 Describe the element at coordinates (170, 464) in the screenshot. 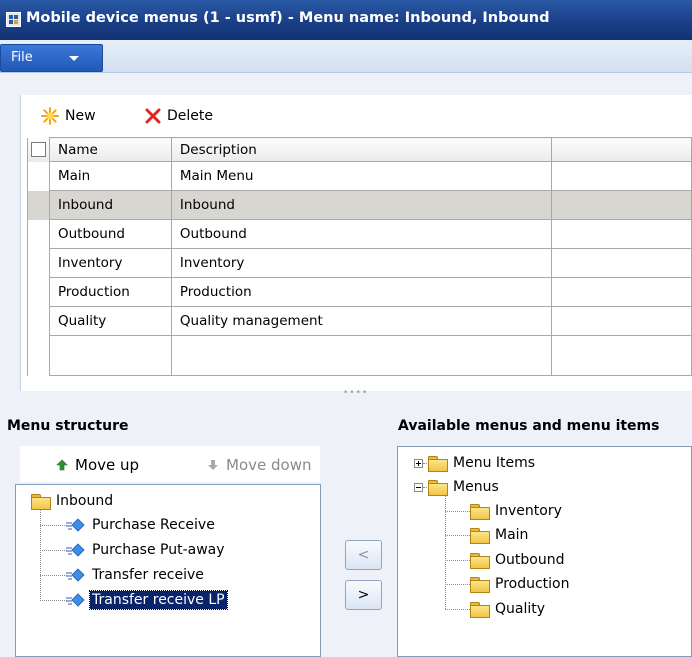

I see `menu-structure-toolbar: Move up Move down` at that location.